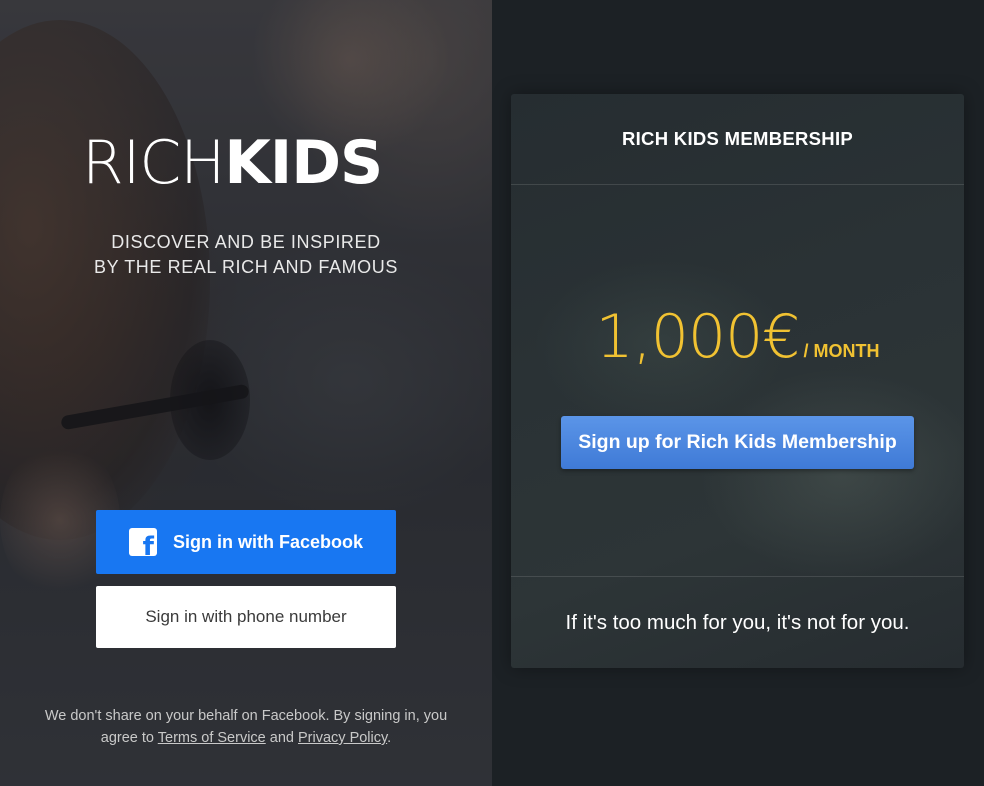 This screenshot has width=984, height=786. Describe the element at coordinates (737, 184) in the screenshot. I see `card-divider-top` at that location.